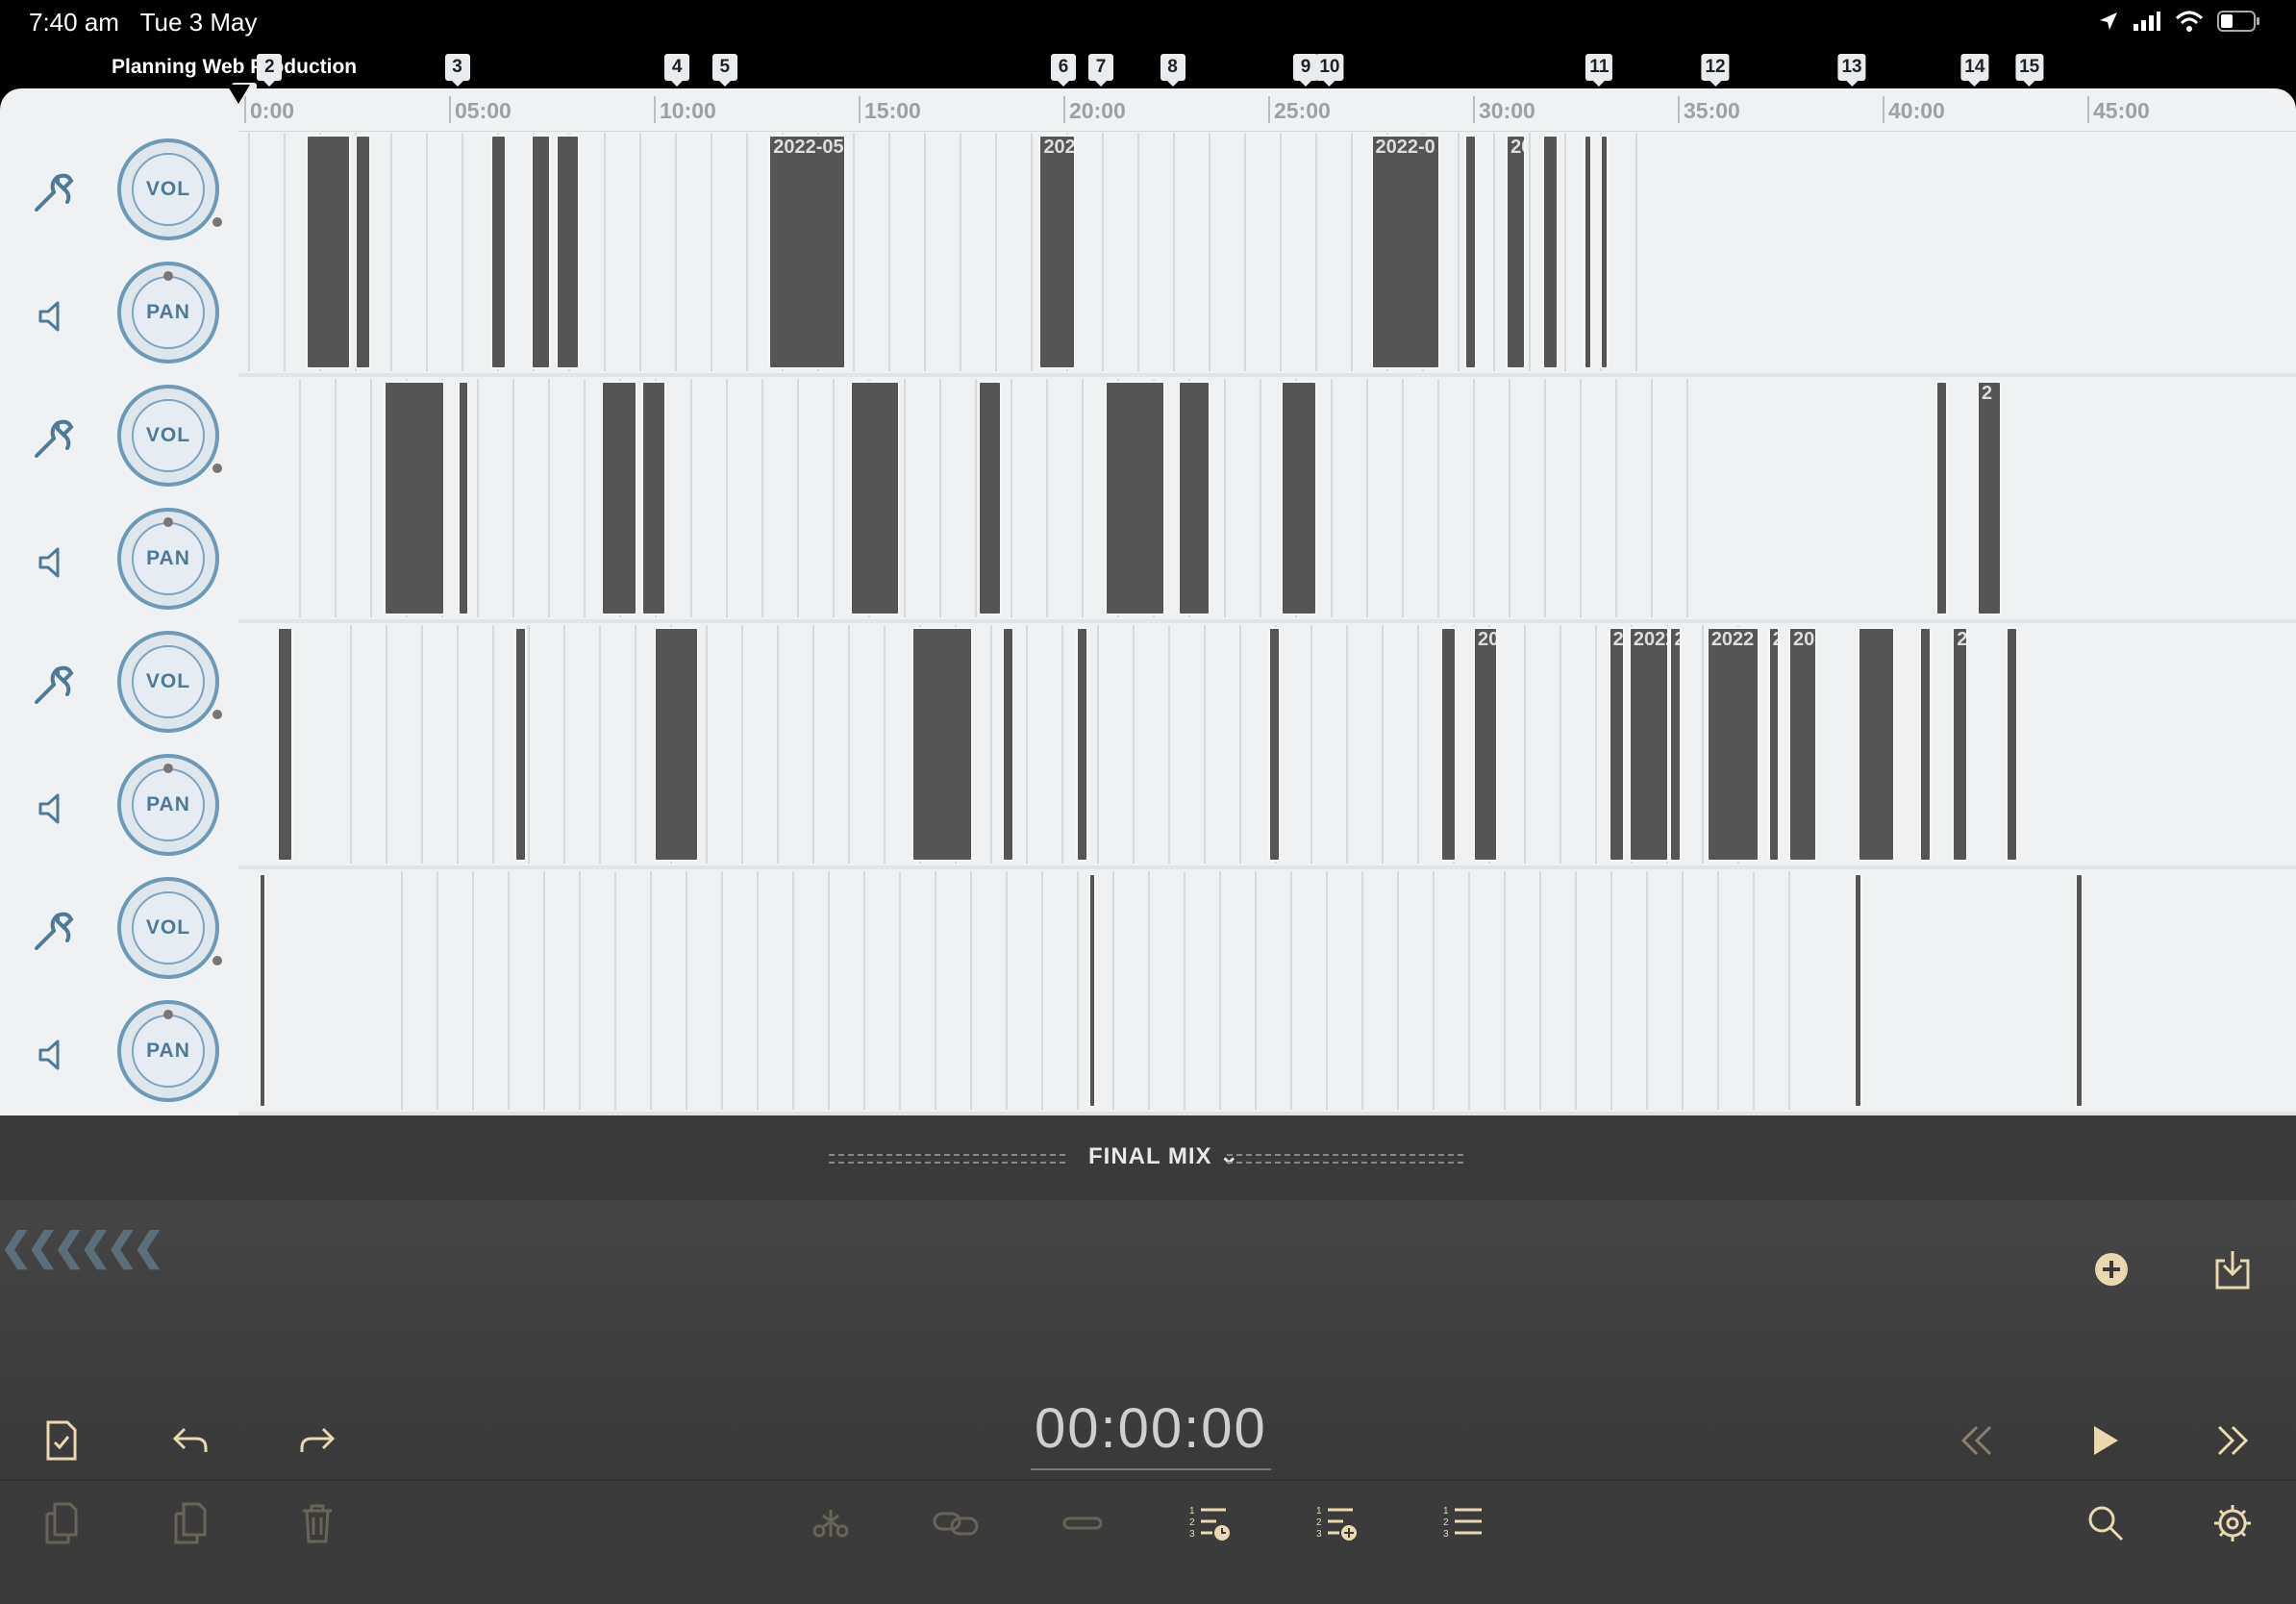 The height and width of the screenshot is (1604, 2296). What do you see at coordinates (2106, 1523) in the screenshot?
I see `search-button` at bounding box center [2106, 1523].